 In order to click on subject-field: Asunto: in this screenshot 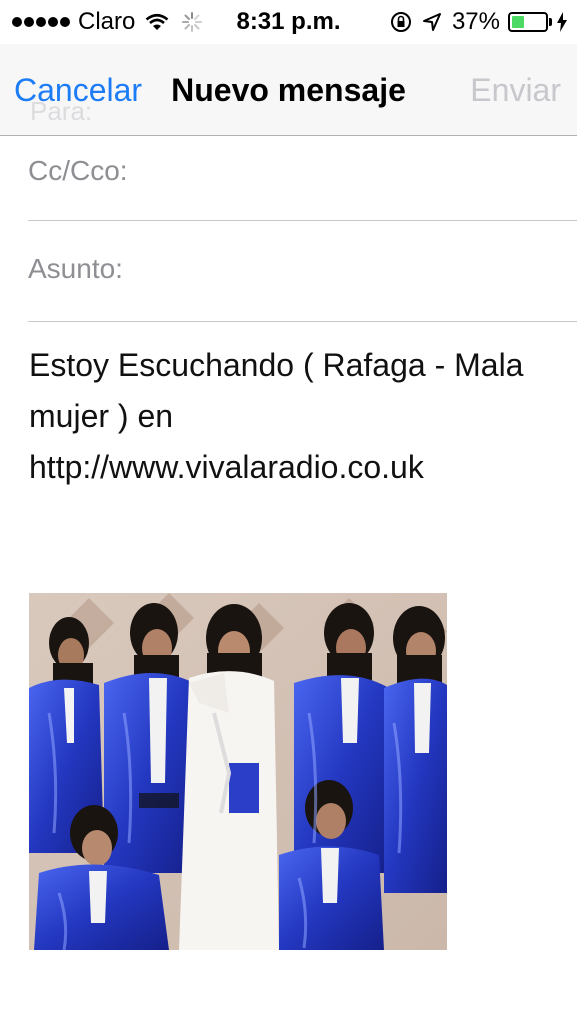, I will do `click(288, 271)`.